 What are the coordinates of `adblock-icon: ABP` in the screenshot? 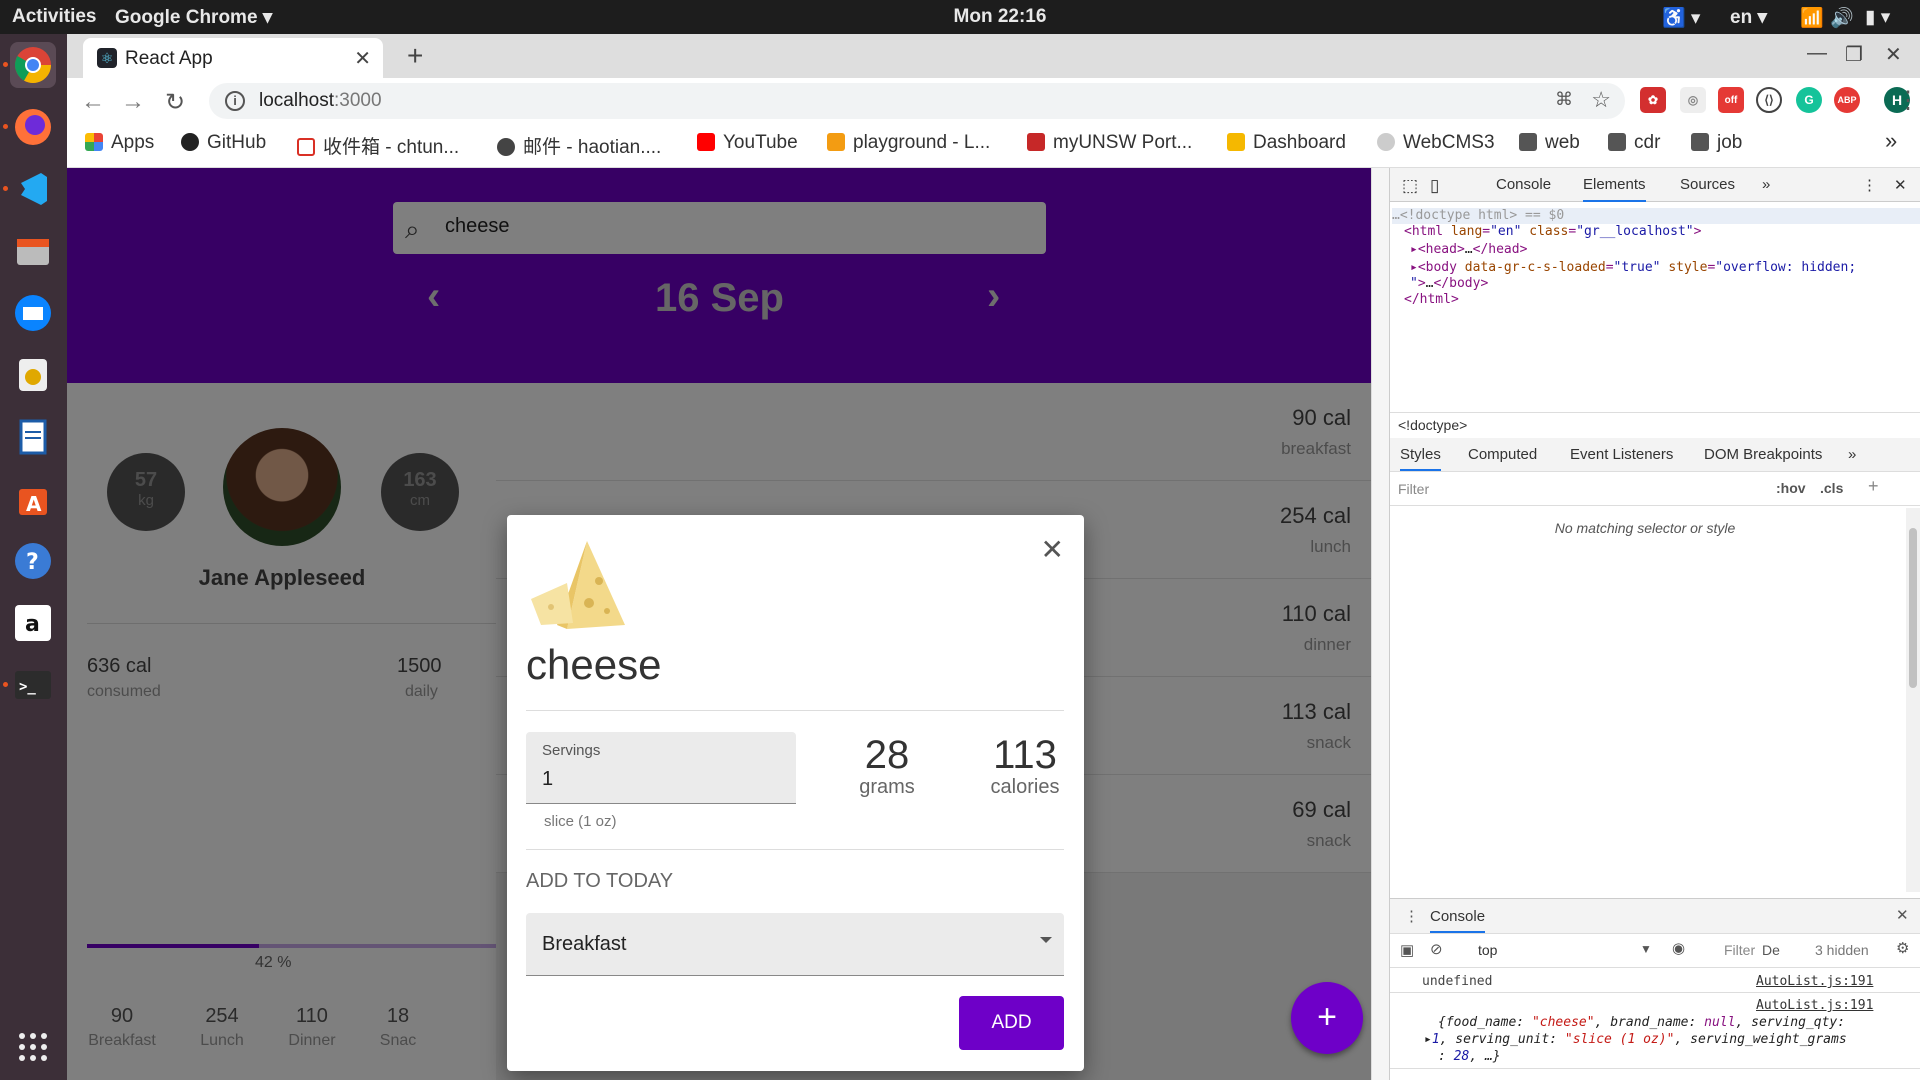 It's located at (1847, 100).